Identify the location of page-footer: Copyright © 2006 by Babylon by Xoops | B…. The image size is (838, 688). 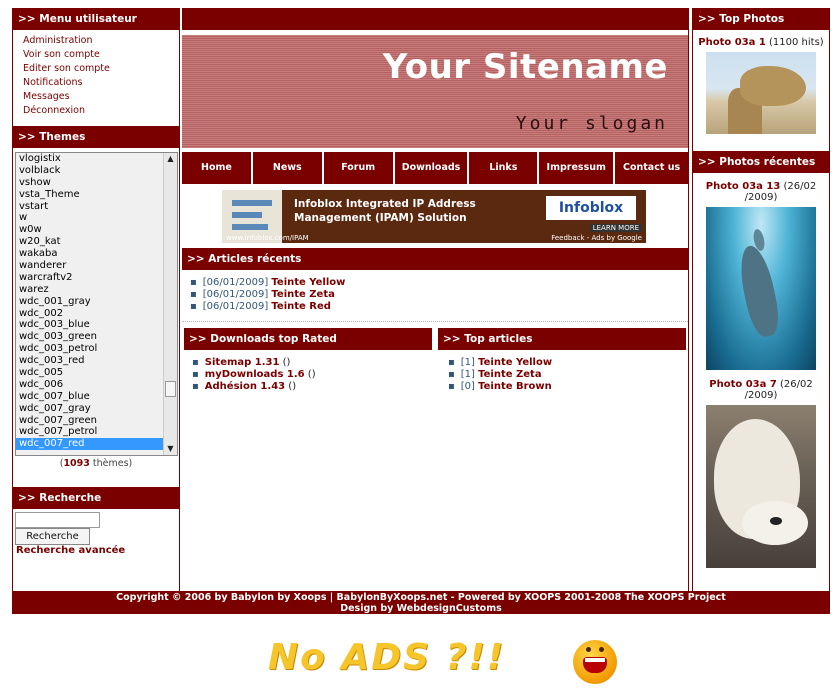
(421, 602).